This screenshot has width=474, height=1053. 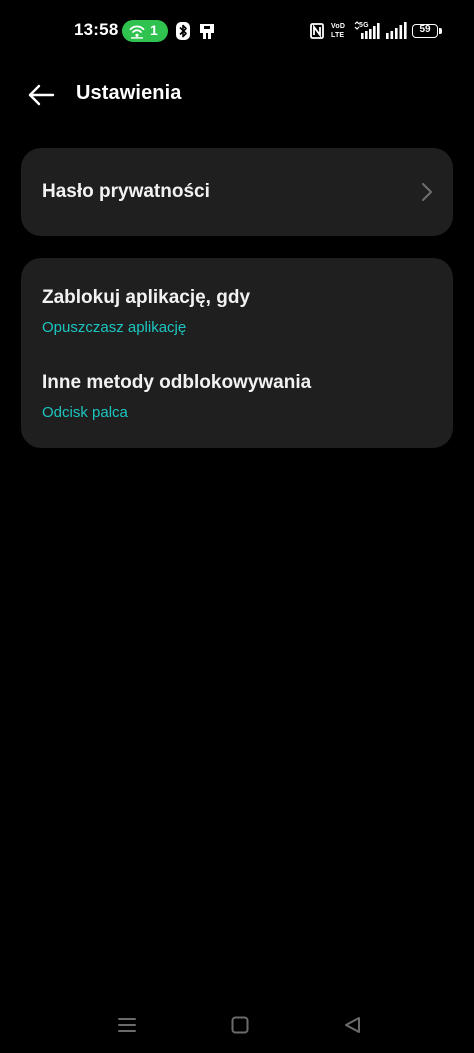 What do you see at coordinates (240, 1025) in the screenshot?
I see `home-square-icon` at bounding box center [240, 1025].